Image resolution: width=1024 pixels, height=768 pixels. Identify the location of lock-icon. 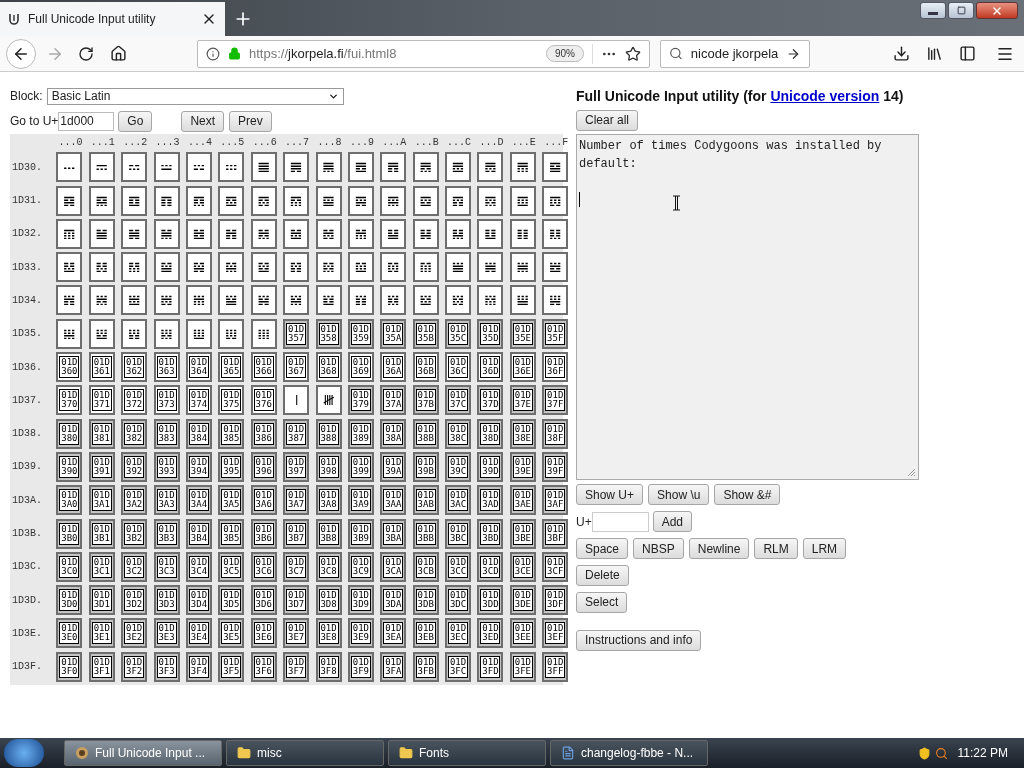
(234, 53).